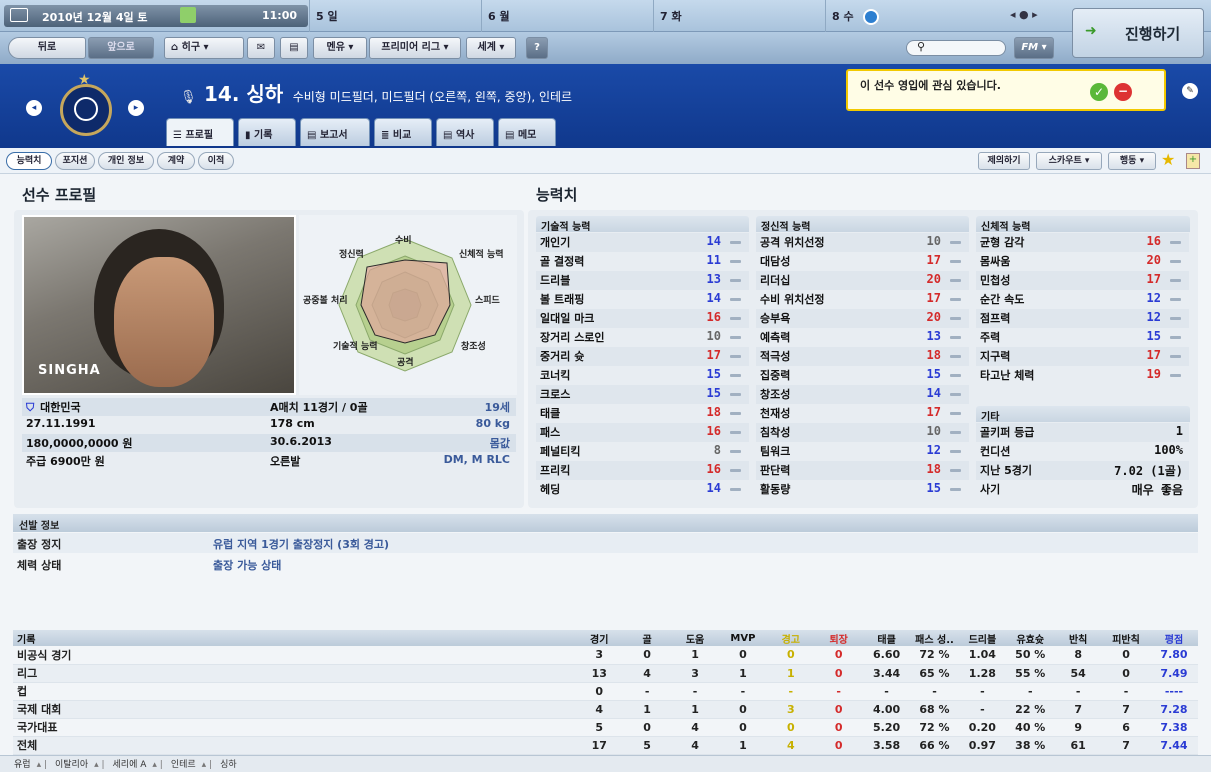  Describe the element at coordinates (775, 394) in the screenshot. I see `attribute-name: 창조성` at that location.